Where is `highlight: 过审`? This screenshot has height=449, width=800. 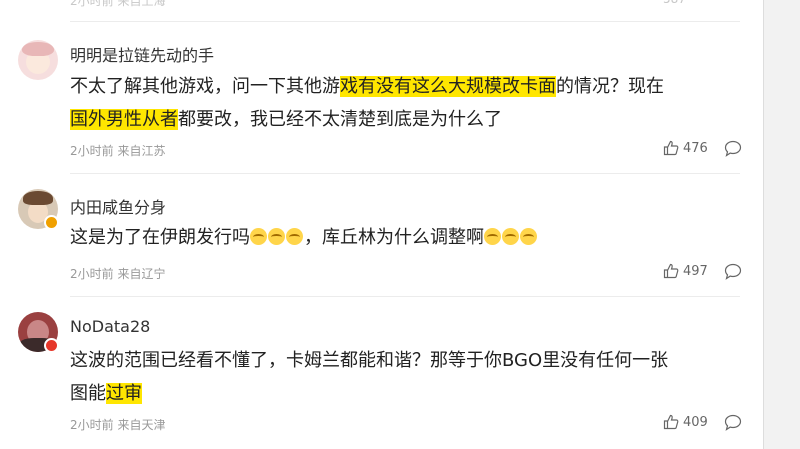 highlight: 过审 is located at coordinates (124, 393).